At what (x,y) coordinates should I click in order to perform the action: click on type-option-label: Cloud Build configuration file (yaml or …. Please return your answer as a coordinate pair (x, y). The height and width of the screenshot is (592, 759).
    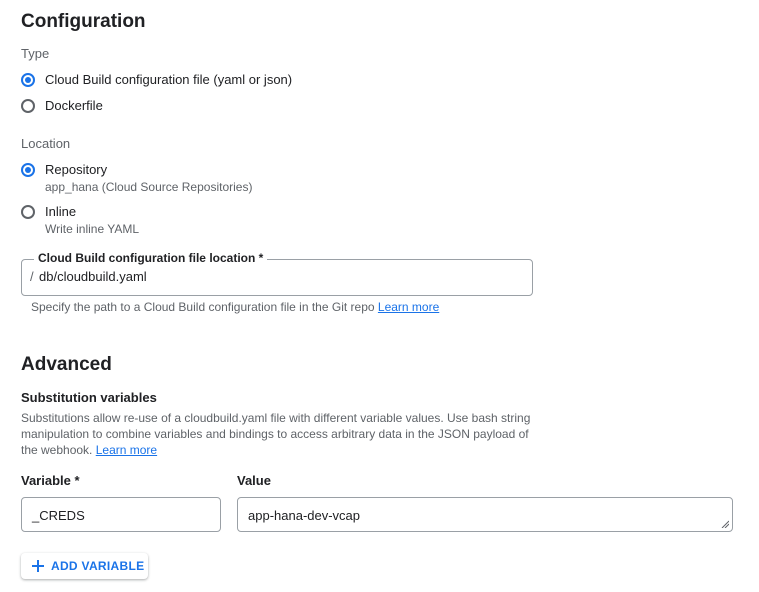
    Looking at the image, I should click on (169, 79).